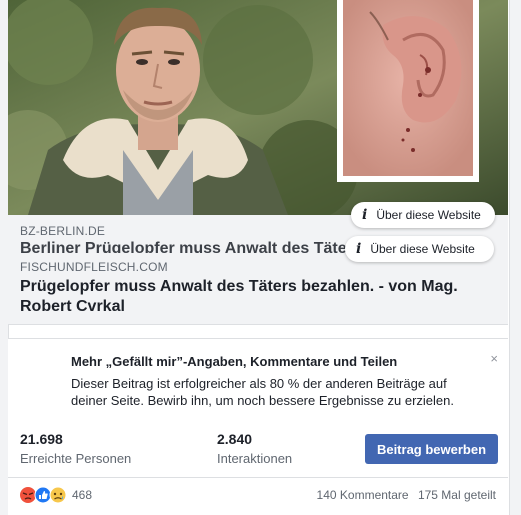 This screenshot has width=521, height=515. What do you see at coordinates (41, 439) in the screenshot?
I see `reach-value: 21.698` at bounding box center [41, 439].